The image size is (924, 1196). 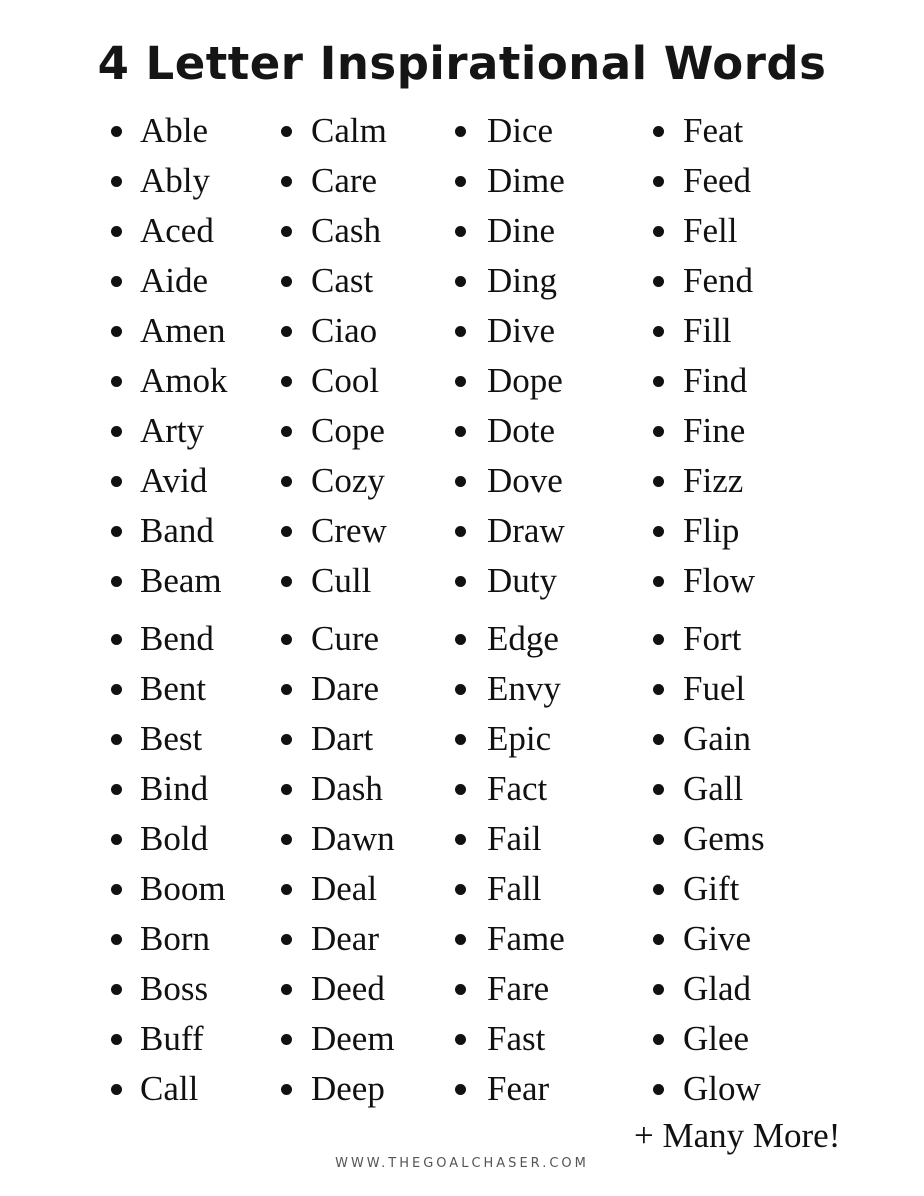 What do you see at coordinates (710, 230) in the screenshot?
I see `word-text: Fell` at bounding box center [710, 230].